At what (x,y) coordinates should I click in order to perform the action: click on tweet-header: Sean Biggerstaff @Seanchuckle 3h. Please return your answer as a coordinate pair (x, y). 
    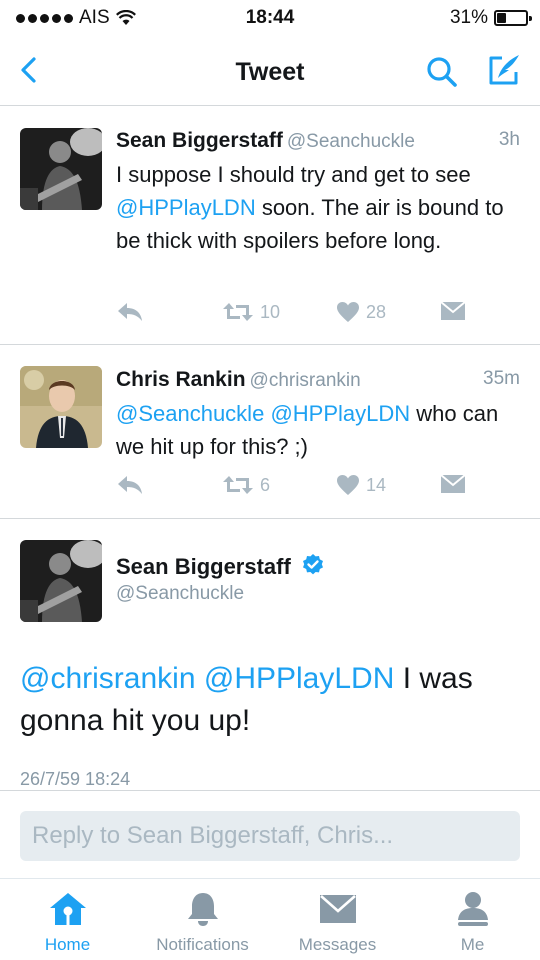
    Looking at the image, I should click on (318, 141).